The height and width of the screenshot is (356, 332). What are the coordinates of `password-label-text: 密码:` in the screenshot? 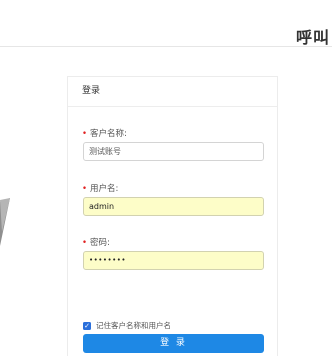 It's located at (100, 243).